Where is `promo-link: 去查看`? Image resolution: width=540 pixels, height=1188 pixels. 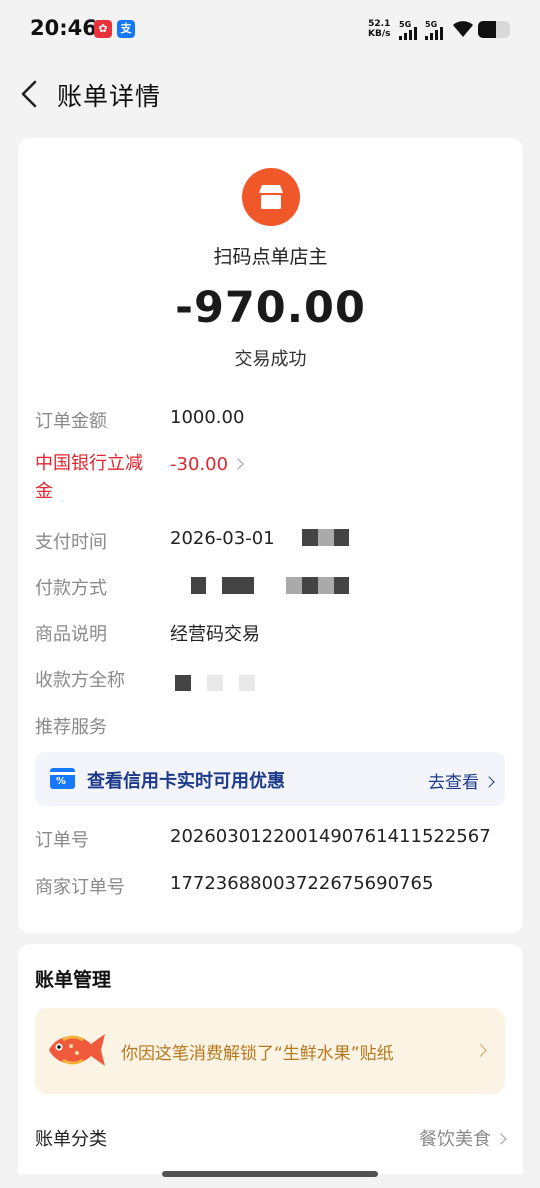 promo-link: 去查看 is located at coordinates (461, 780).